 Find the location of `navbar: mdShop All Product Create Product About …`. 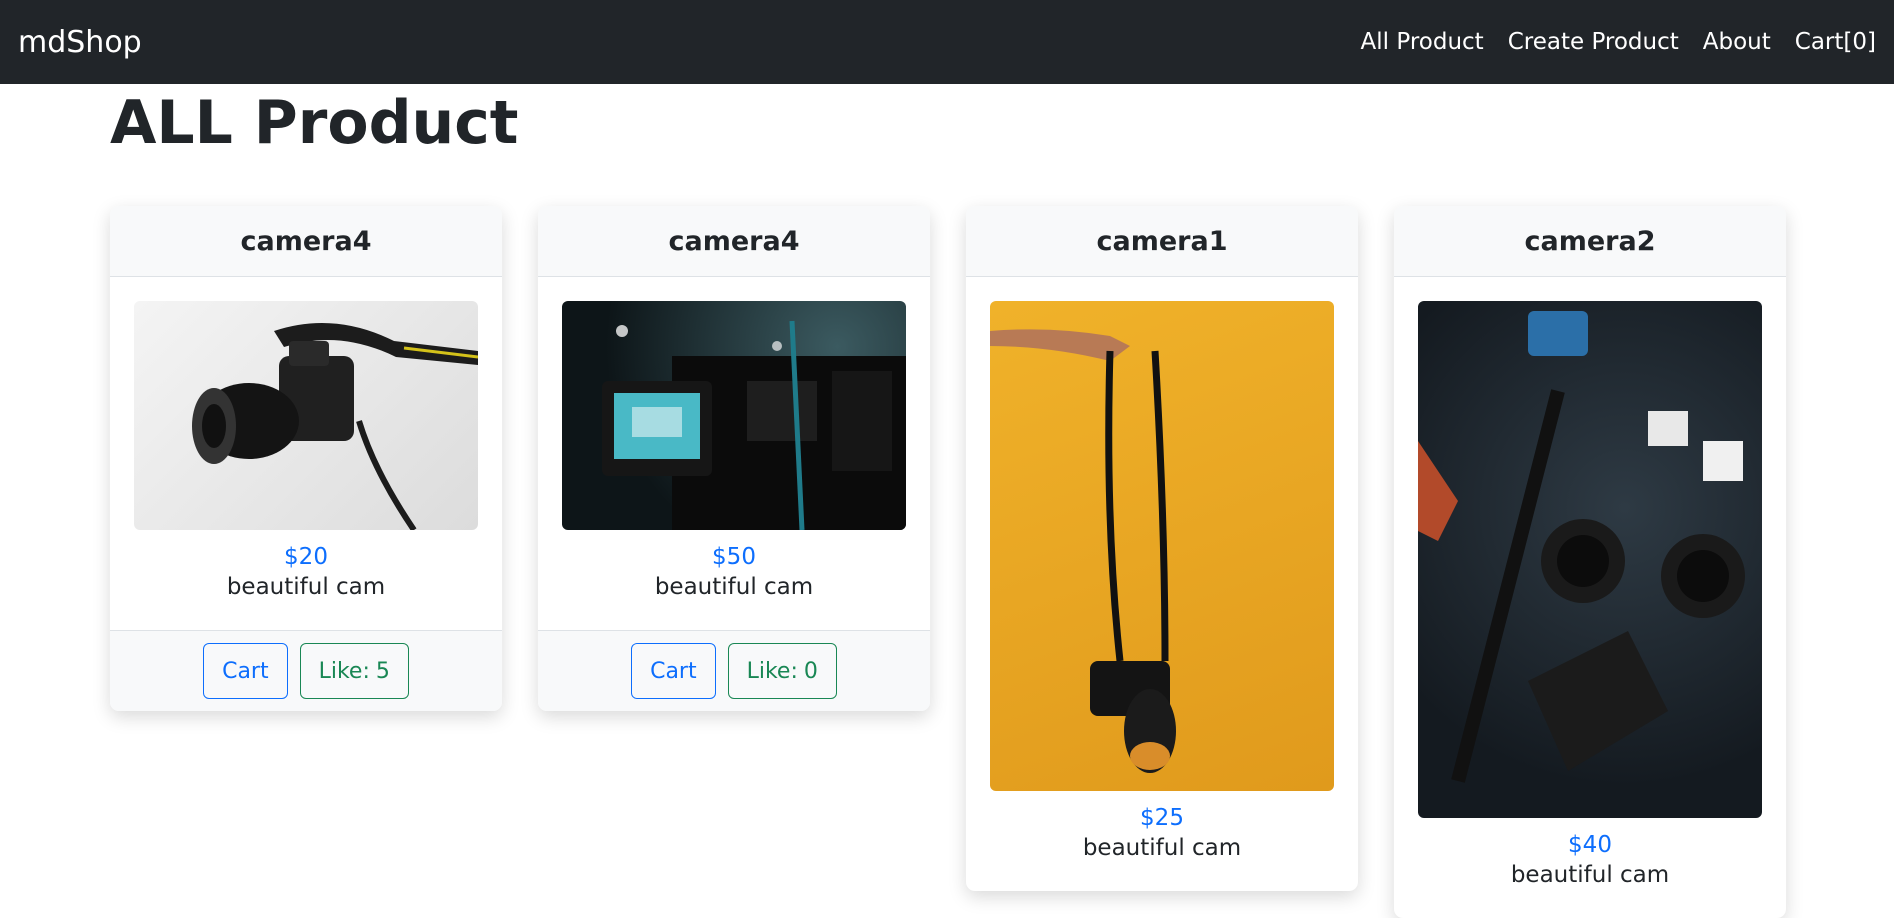

navbar: mdShop All Product Create Product About … is located at coordinates (947, 42).